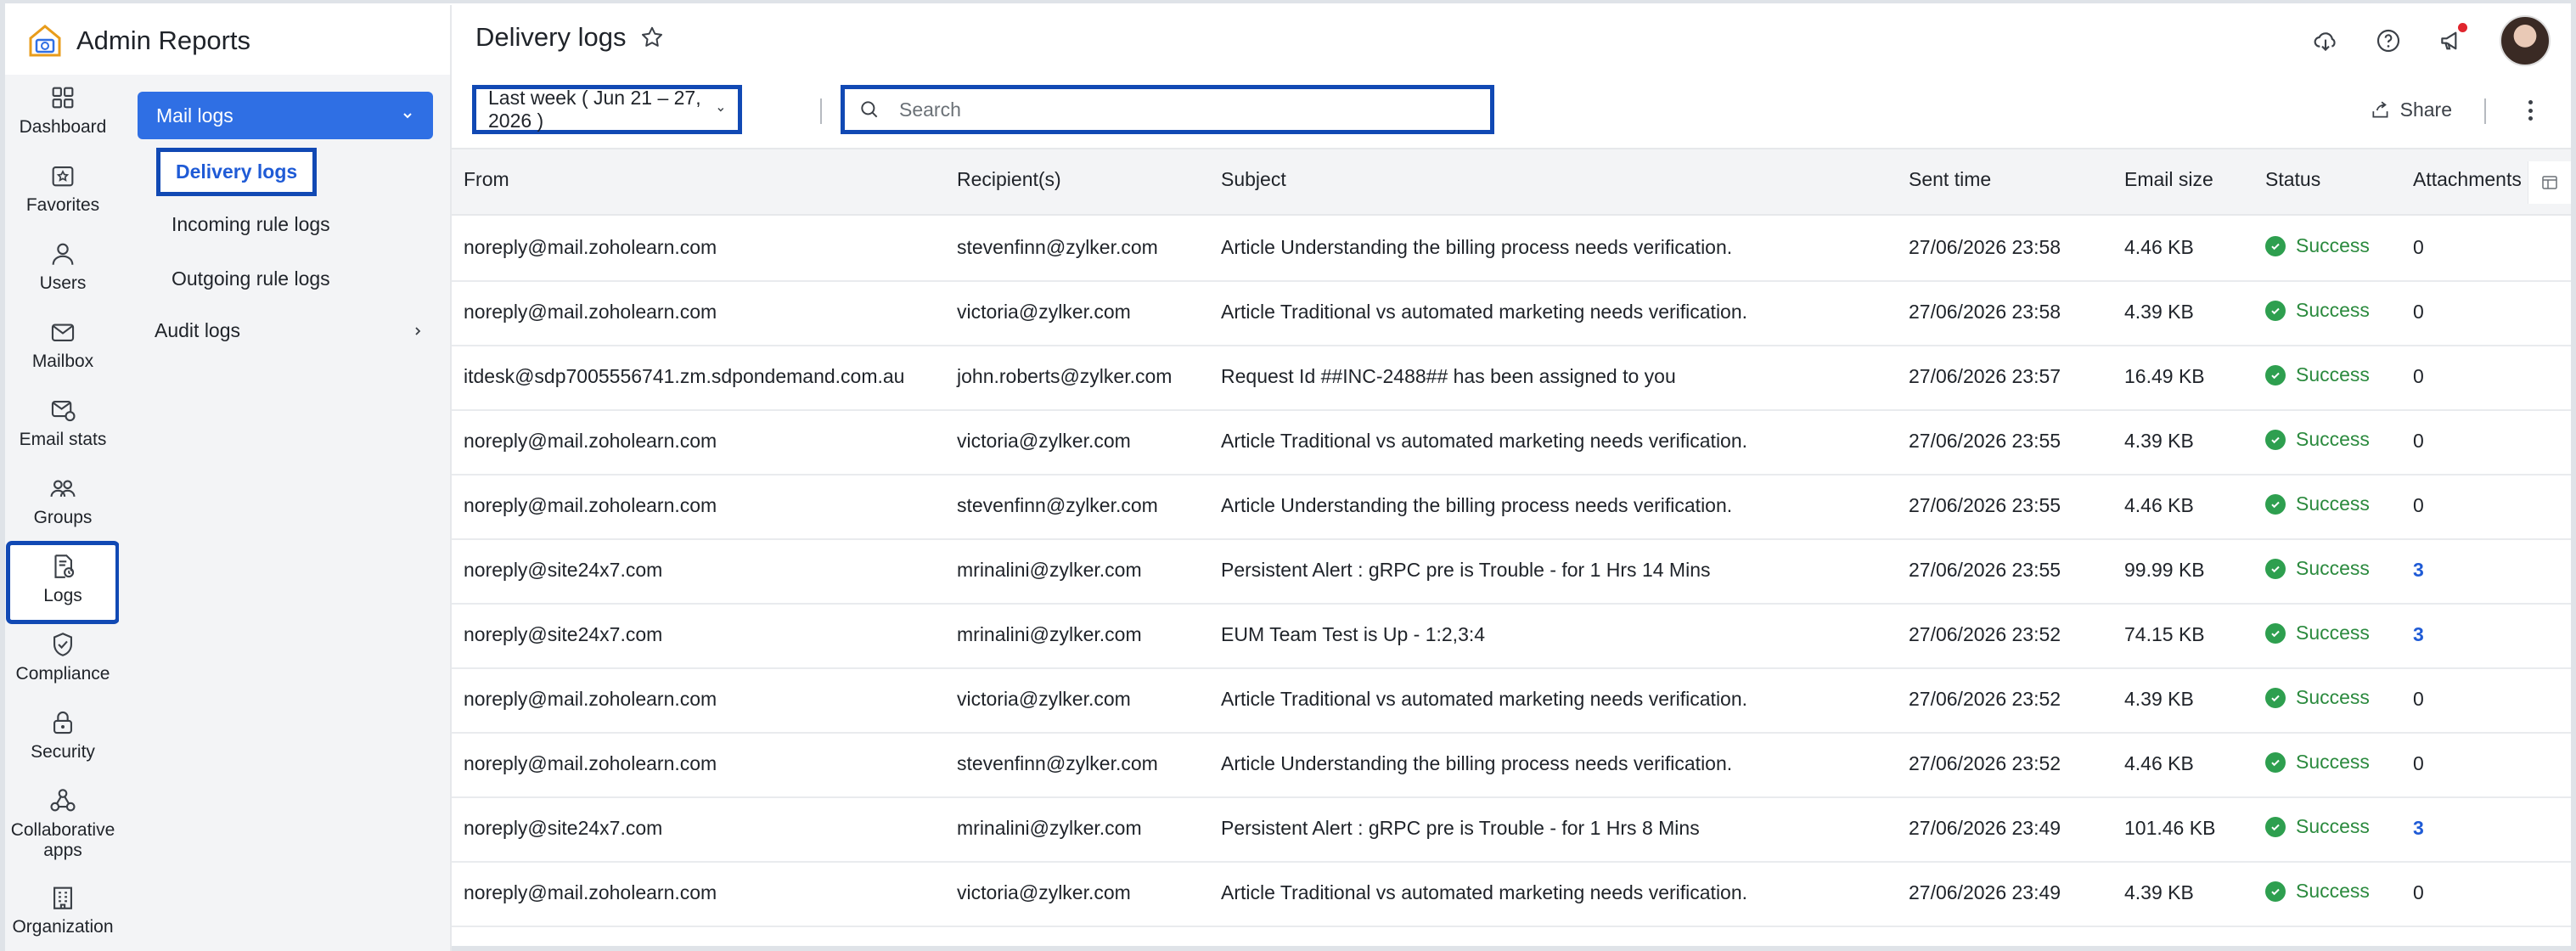  I want to click on cell-recipient: victoria@zylker.com, so click(1044, 699).